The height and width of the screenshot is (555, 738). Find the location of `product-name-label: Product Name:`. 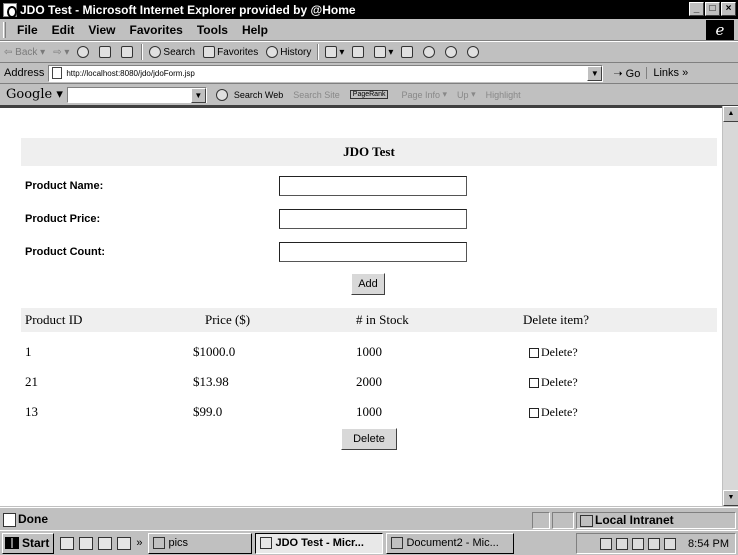

product-name-label: Product Name: is located at coordinates (64, 186).